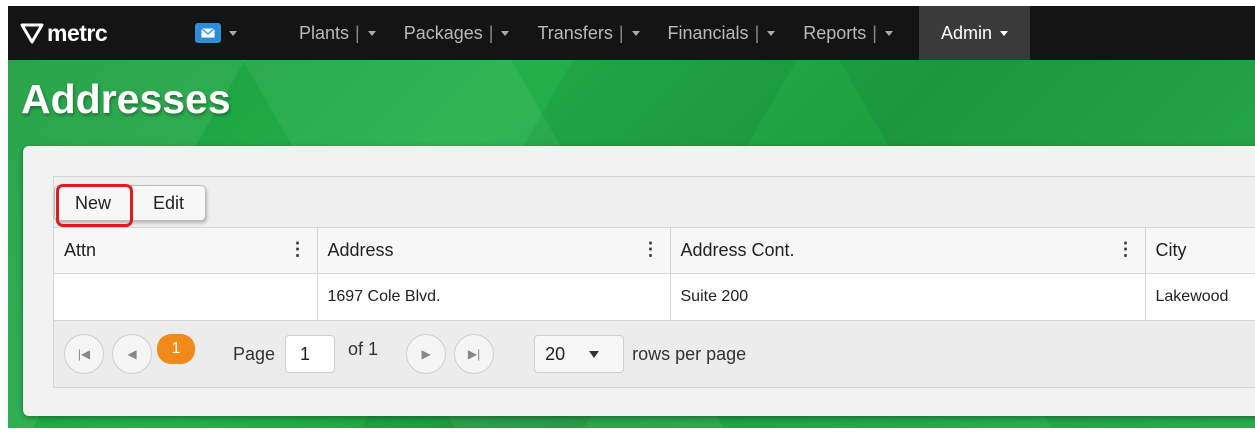 This screenshot has width=1255, height=433. What do you see at coordinates (474, 354) in the screenshot?
I see `last-page-icon: ▶|` at bounding box center [474, 354].